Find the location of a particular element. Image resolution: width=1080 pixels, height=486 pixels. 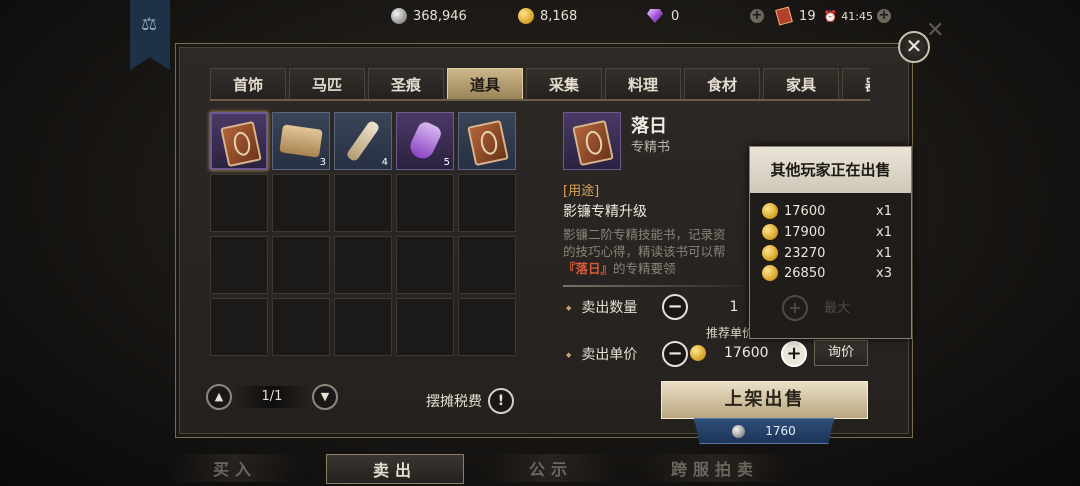

inventory-grid: 3 4 5 is located at coordinates (363, 234).